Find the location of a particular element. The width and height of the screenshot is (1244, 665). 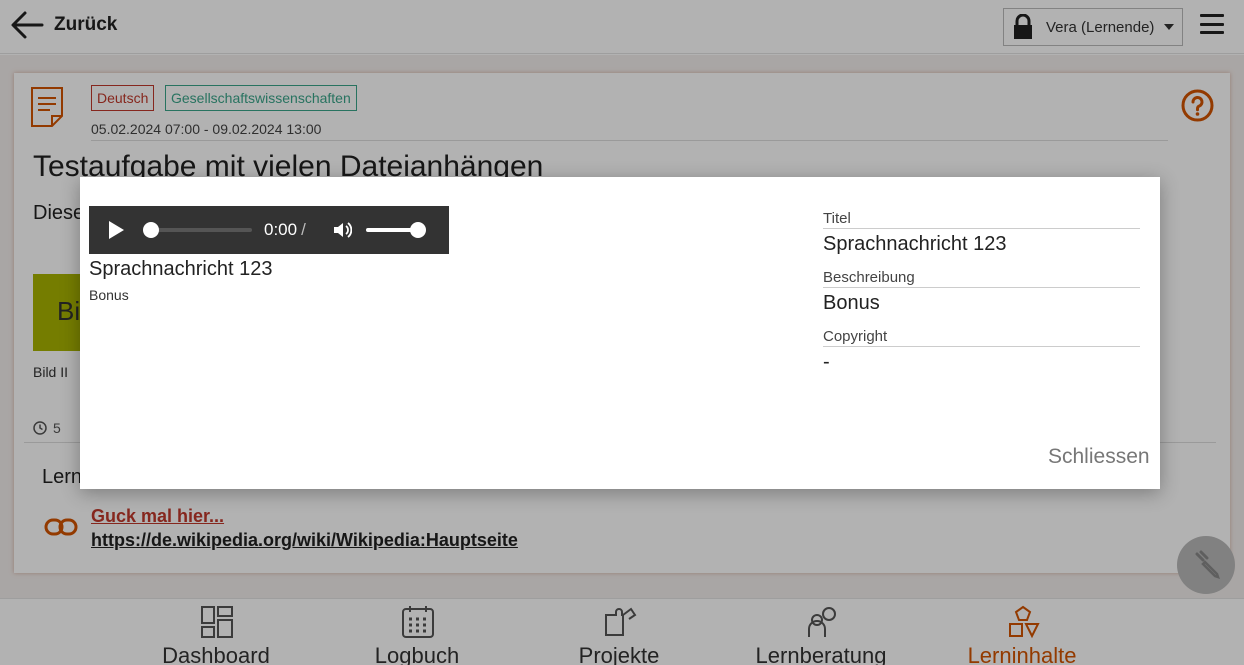

close-button: Schliessen is located at coordinates (1099, 457).